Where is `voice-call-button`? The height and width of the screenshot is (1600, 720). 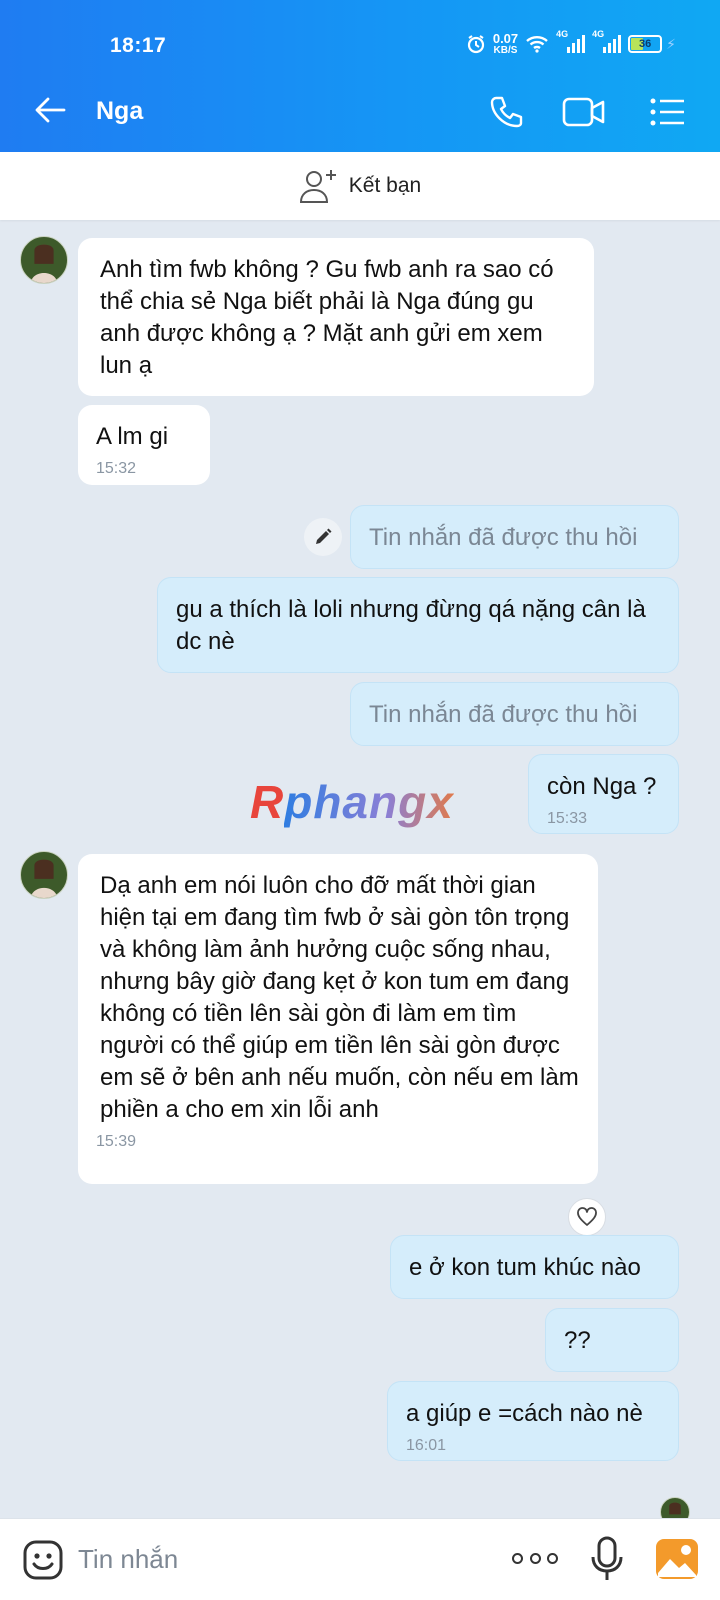 voice-call-button is located at coordinates (506, 112).